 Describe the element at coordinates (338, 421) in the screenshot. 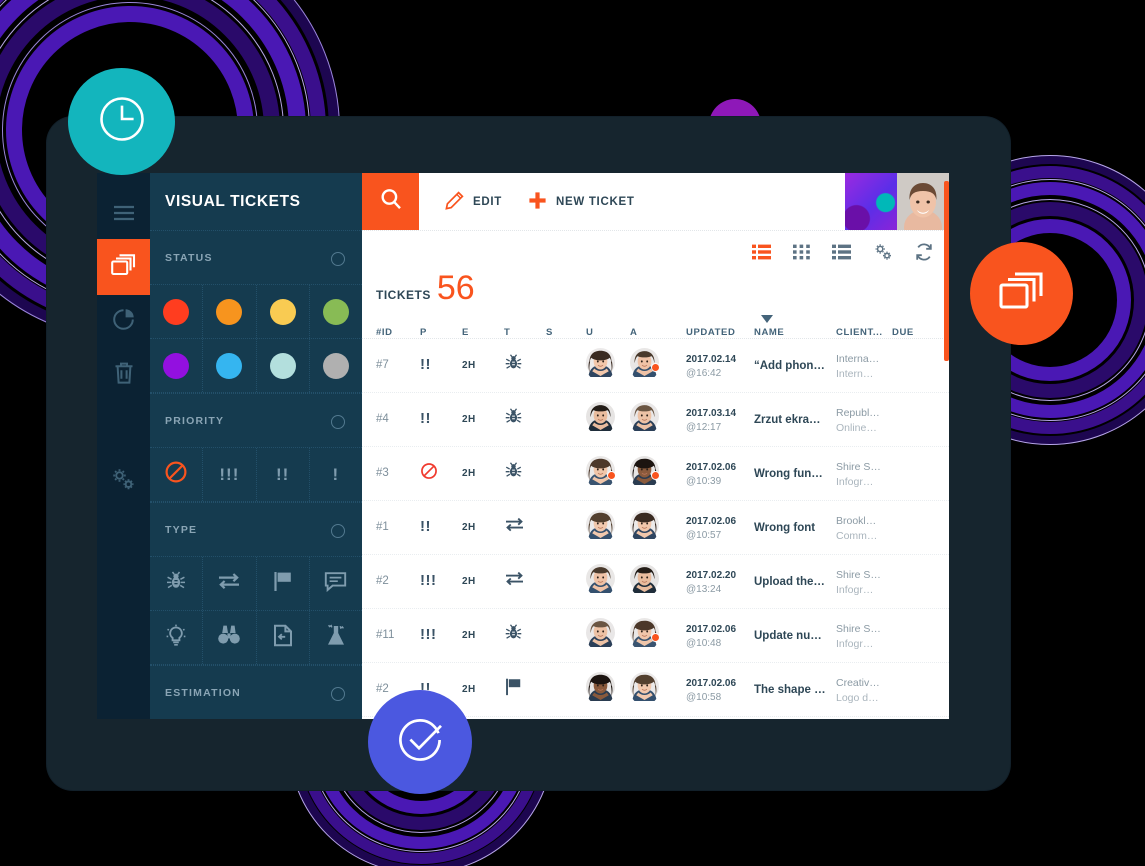

I see `filter-priority-toggle` at that location.